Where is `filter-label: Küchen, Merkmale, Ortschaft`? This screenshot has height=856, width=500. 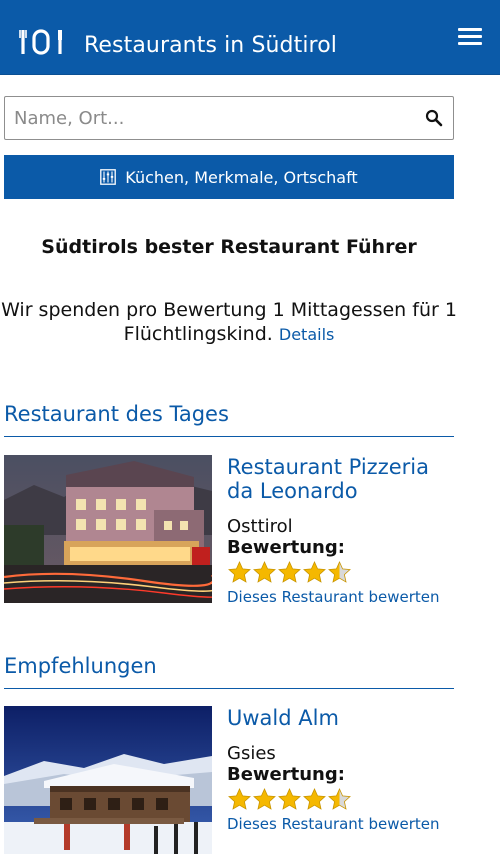
filter-label: Küchen, Merkmale, Ortschaft is located at coordinates (241, 177).